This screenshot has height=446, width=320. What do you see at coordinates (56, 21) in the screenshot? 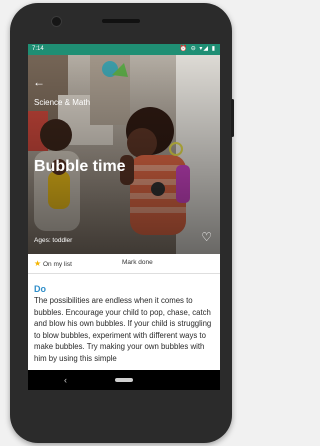
I see `front-camera` at bounding box center [56, 21].